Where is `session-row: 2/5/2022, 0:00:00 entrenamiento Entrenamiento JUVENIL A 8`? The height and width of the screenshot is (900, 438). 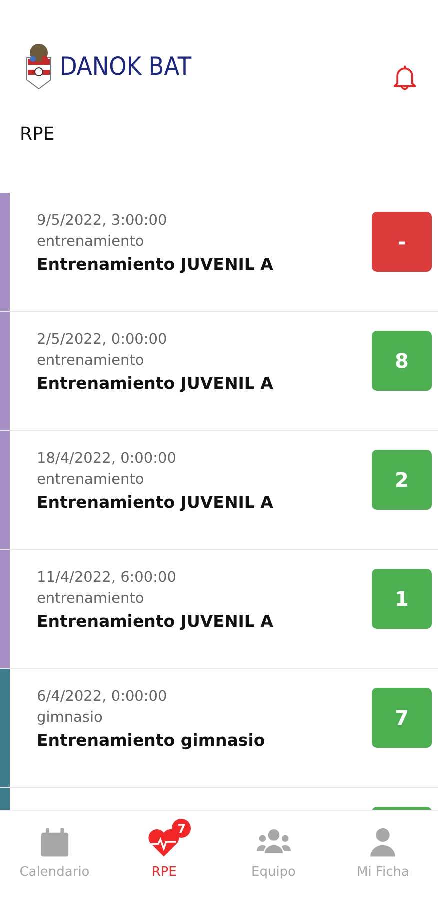
session-row: 2/5/2022, 0:00:00 entrenamiento Entrenamiento JUVENIL A 8 is located at coordinates (219, 371).